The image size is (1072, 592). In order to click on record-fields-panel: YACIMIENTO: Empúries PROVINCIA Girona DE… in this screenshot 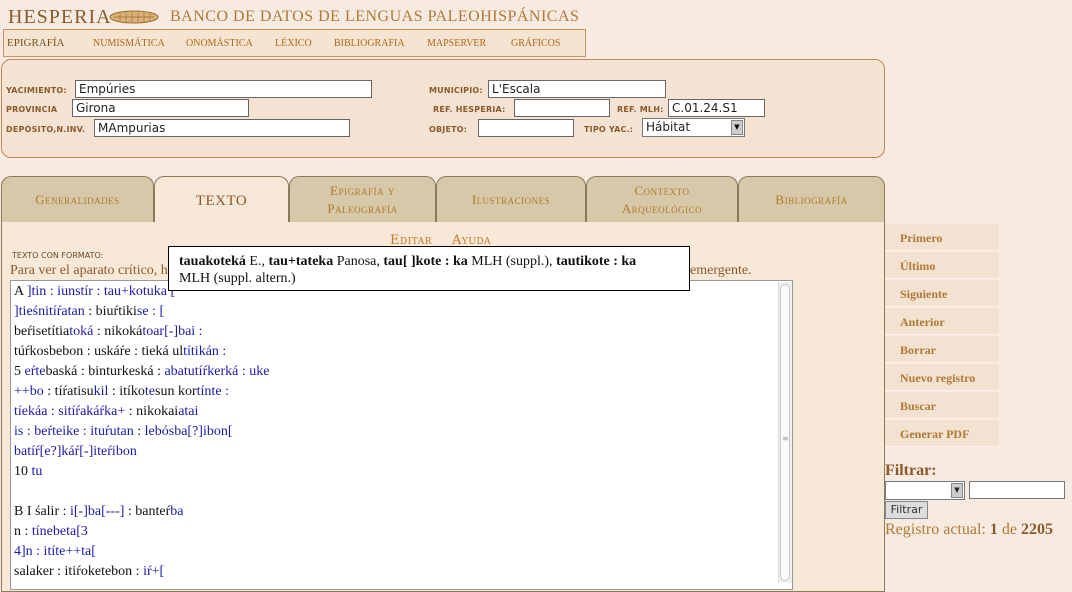, I will do `click(443, 108)`.